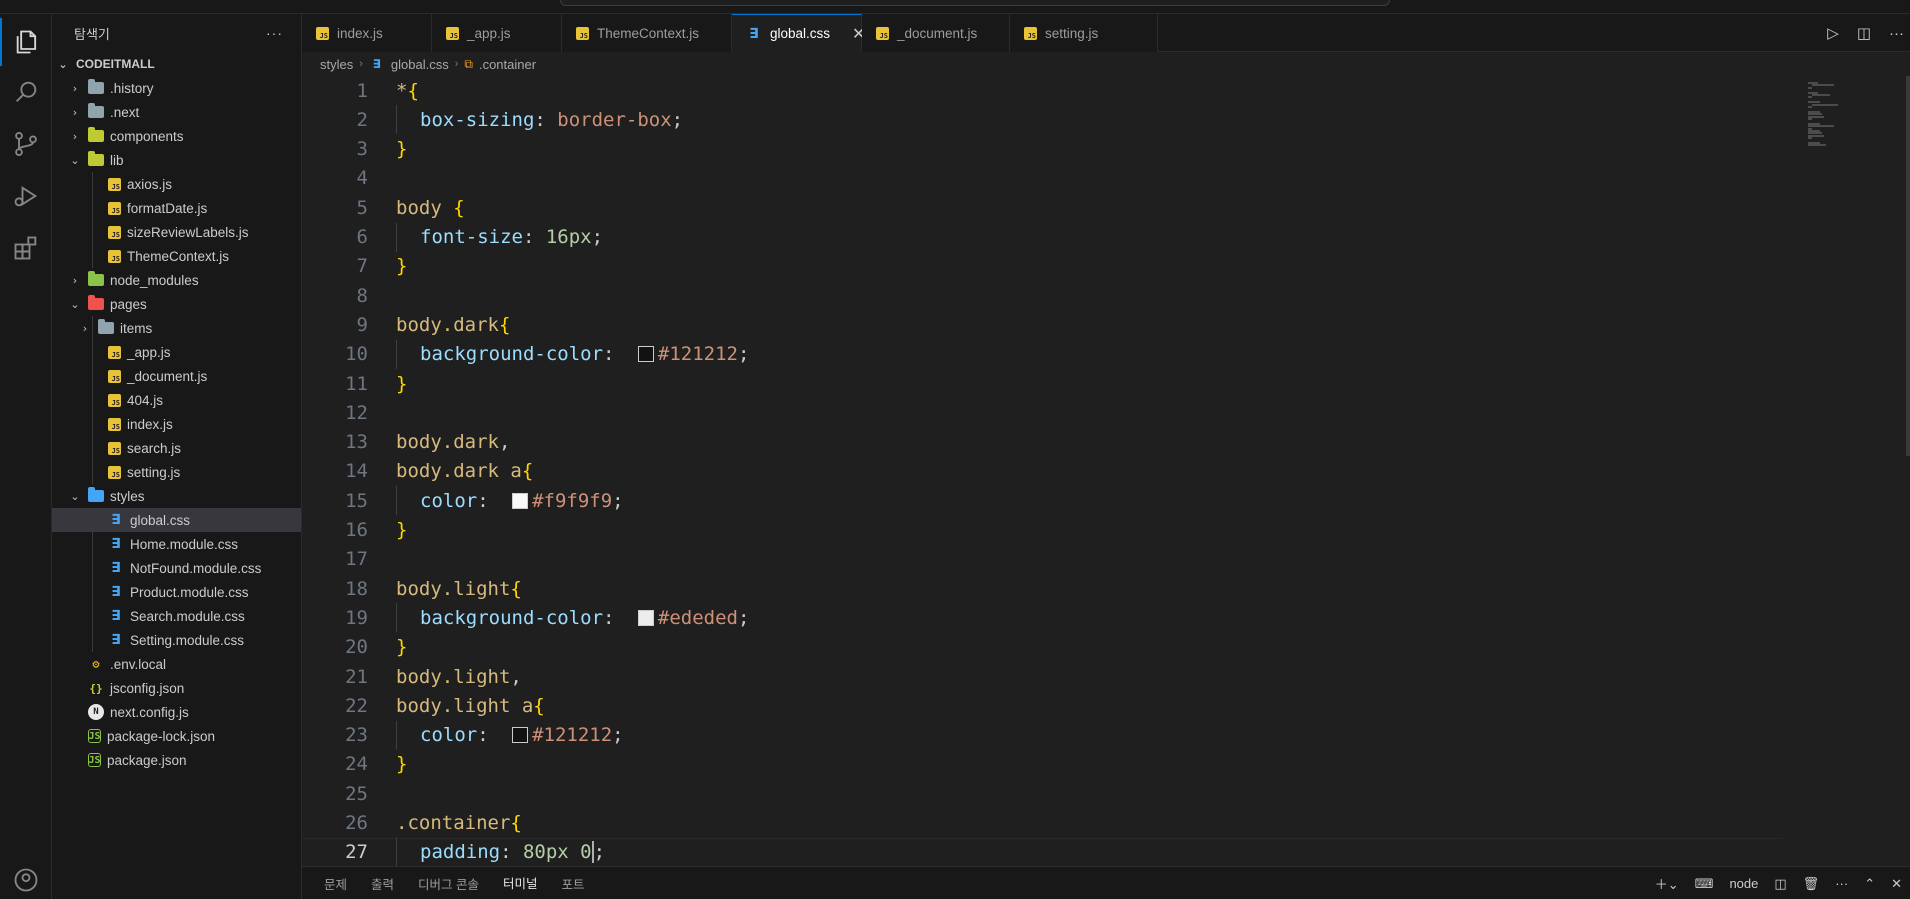 The width and height of the screenshot is (1910, 899). Describe the element at coordinates (1042, 354) in the screenshot. I see `code-line: 10 background-color: #121212;` at that location.